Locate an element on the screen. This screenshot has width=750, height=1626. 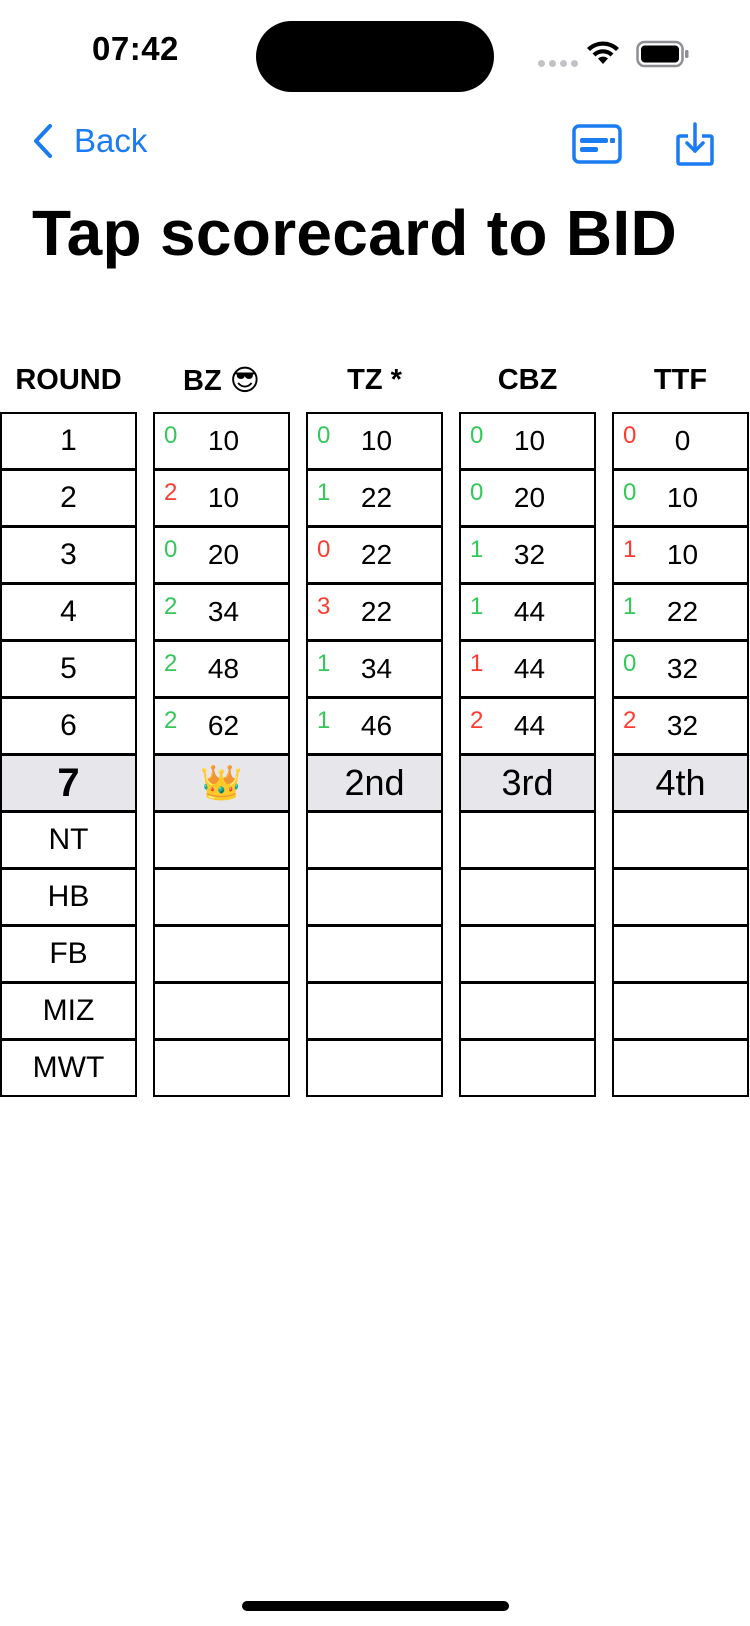
wifi-icon is located at coordinates (603, 52).